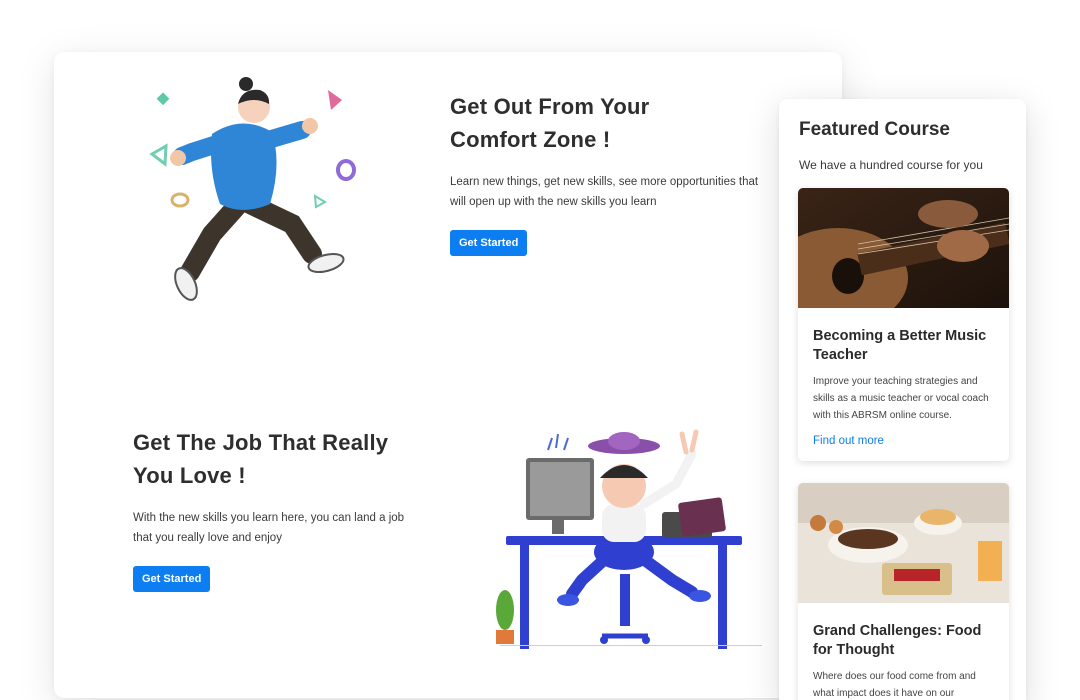  Describe the element at coordinates (610, 123) in the screenshot. I see `hero-title: Get Out From Your Comfort Zone !` at that location.